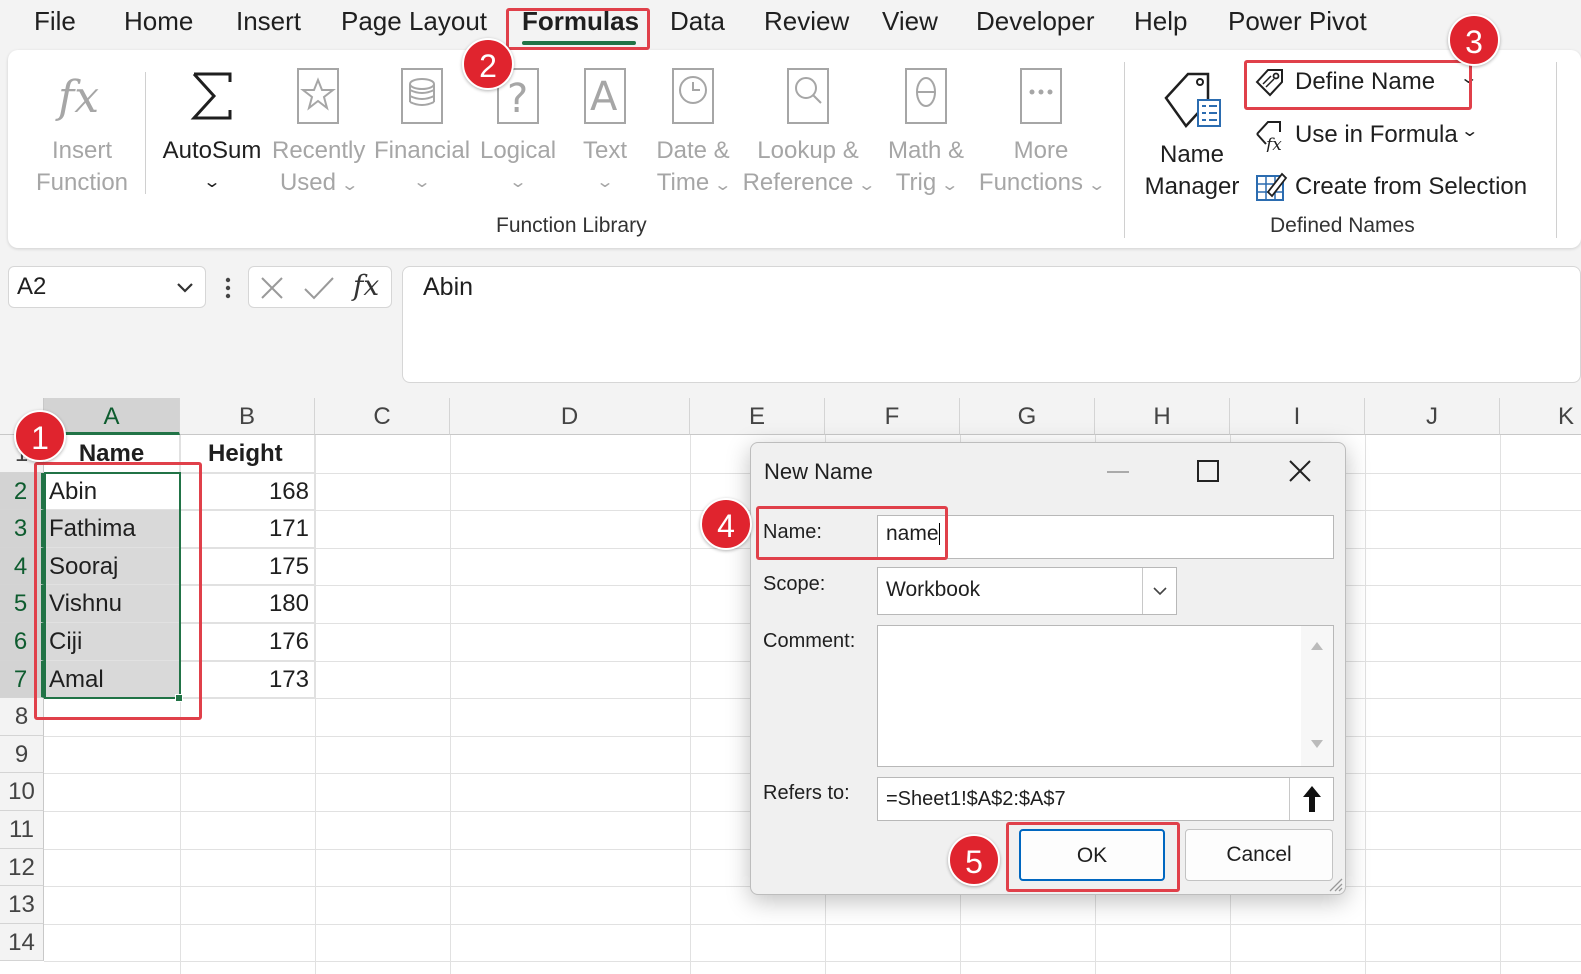 This screenshot has height=974, width=1581. What do you see at coordinates (212, 150) in the screenshot?
I see `autosum-label: AutoSum` at bounding box center [212, 150].